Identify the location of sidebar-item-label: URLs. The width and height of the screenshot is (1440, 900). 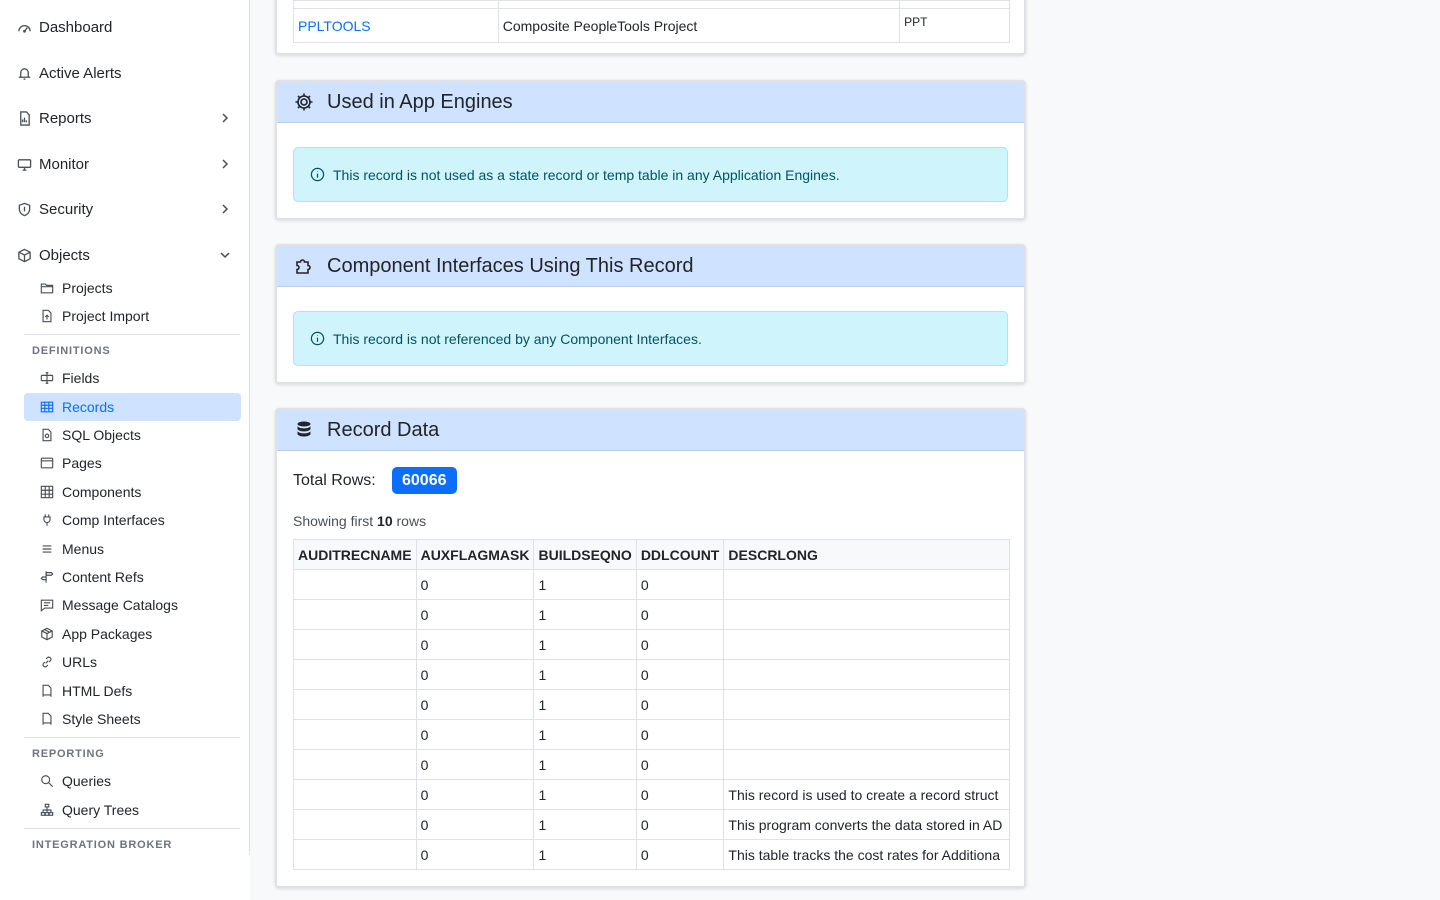
(80, 662).